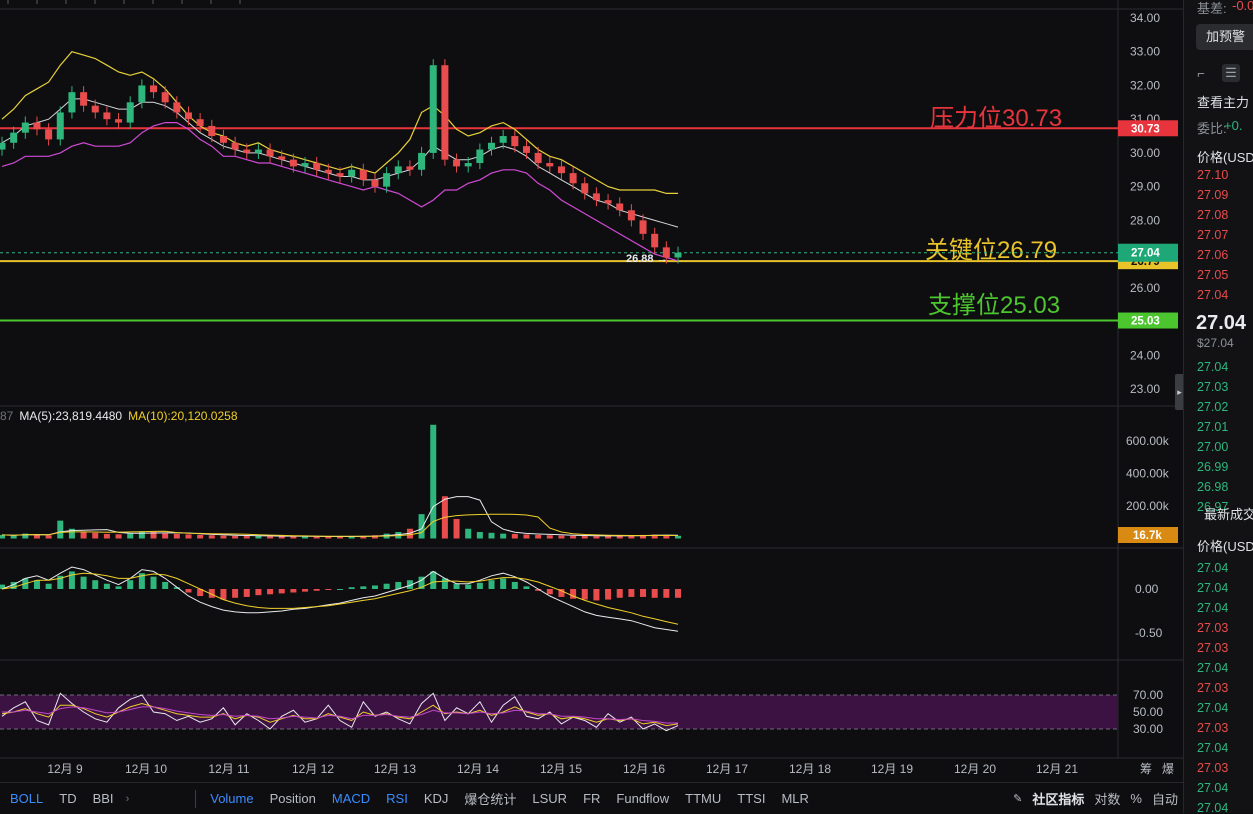 The height and width of the screenshot is (814, 1253). Describe the element at coordinates (751, 798) in the screenshot. I see `tab-ttsi: TTSI` at that location.